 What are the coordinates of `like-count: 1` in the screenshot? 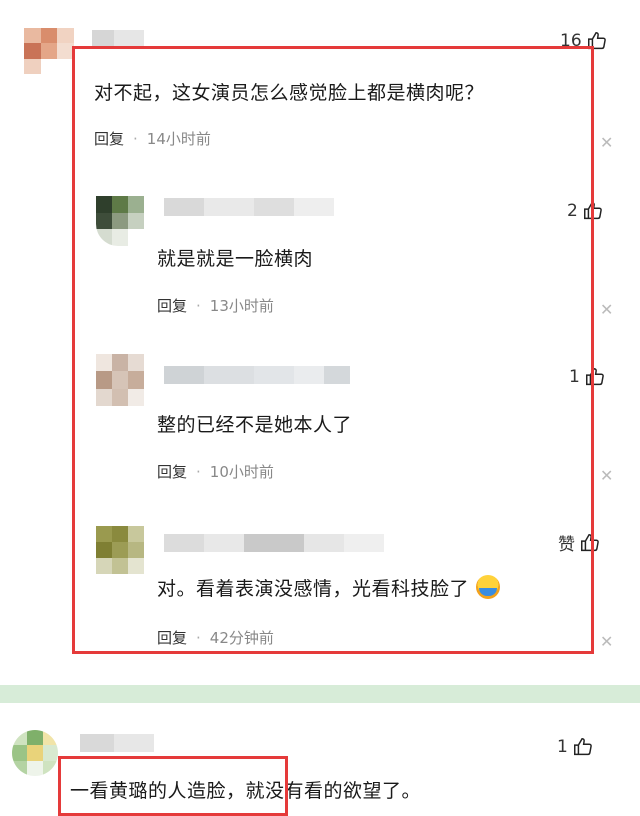 It's located at (562, 747).